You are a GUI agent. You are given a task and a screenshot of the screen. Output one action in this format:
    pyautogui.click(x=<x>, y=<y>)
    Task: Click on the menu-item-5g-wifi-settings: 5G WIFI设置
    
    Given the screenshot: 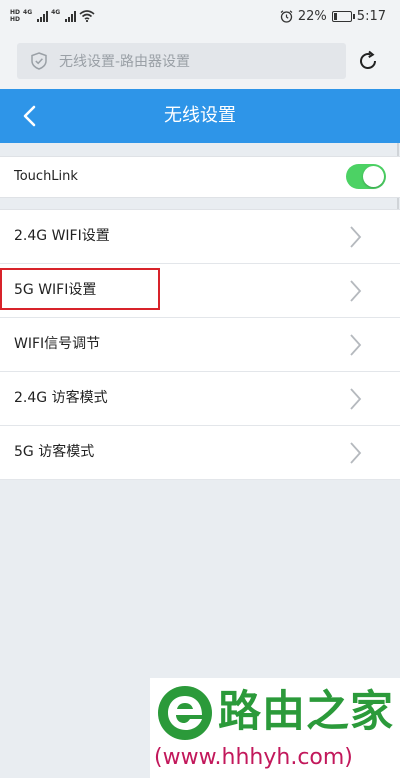 What is the action you would take?
    pyautogui.click(x=200, y=291)
    